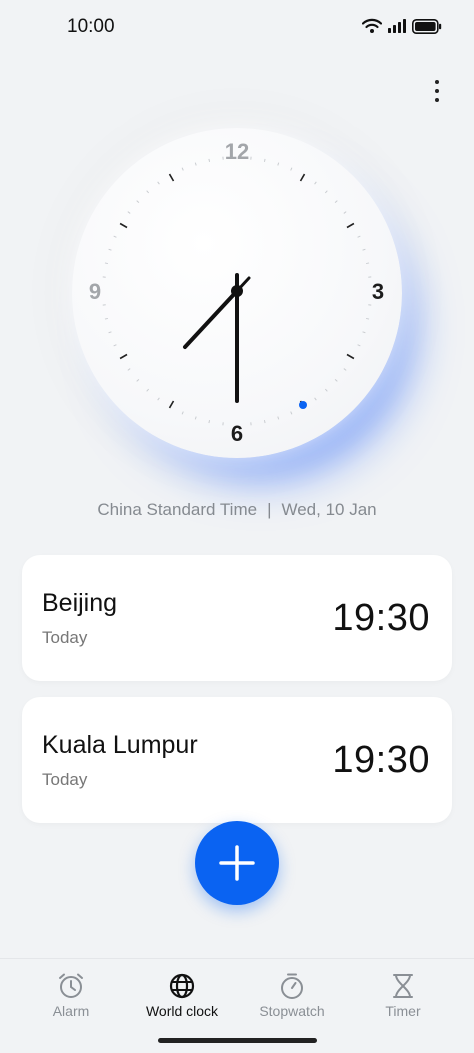 This screenshot has width=474, height=1053. I want to click on nav-label: Stopwatch, so click(291, 1011).